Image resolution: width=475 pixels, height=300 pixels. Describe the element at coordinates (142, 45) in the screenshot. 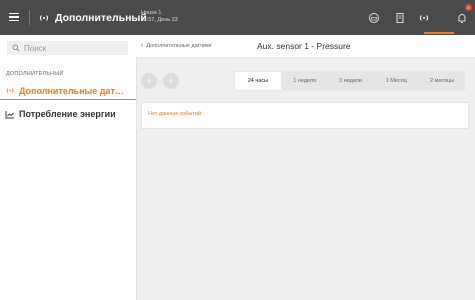

I see `chevron-left-icon: ‹` at that location.